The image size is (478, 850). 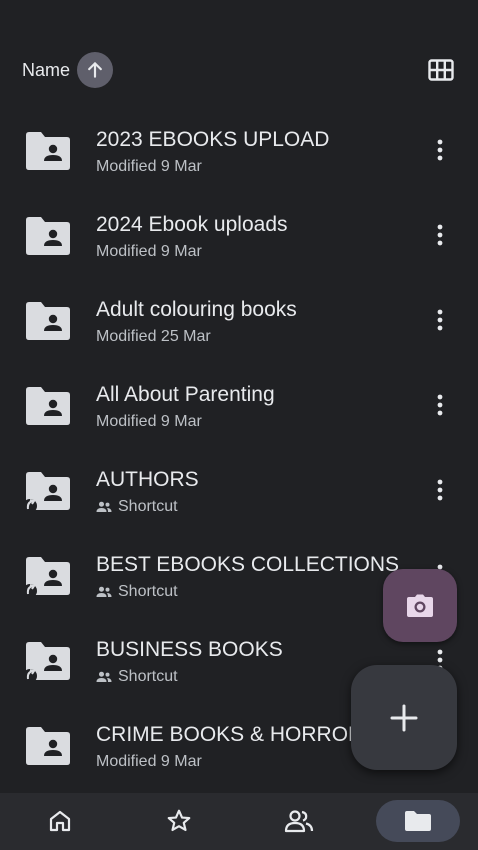 What do you see at coordinates (239, 70) in the screenshot?
I see `sort-bar: Name` at bounding box center [239, 70].